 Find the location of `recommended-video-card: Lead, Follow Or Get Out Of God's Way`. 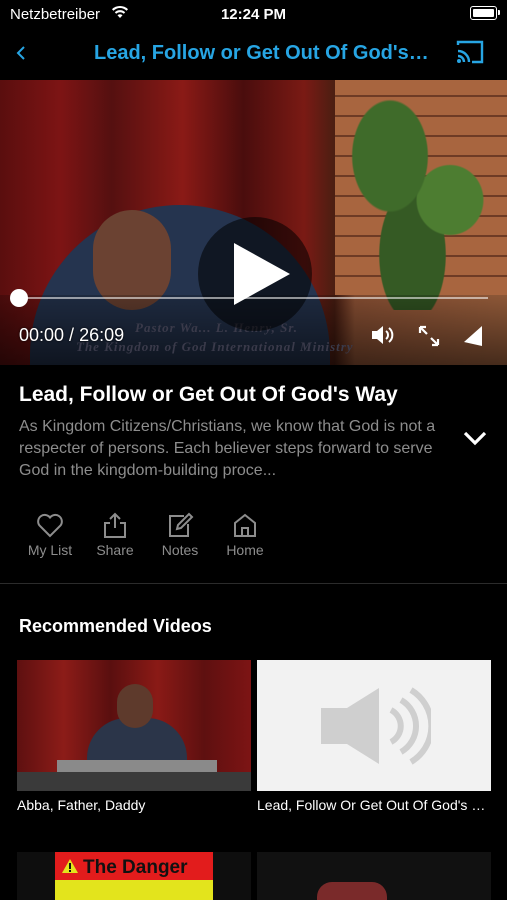

recommended-video-card: Lead, Follow Or Get Out Of God's Way is located at coordinates (374, 736).